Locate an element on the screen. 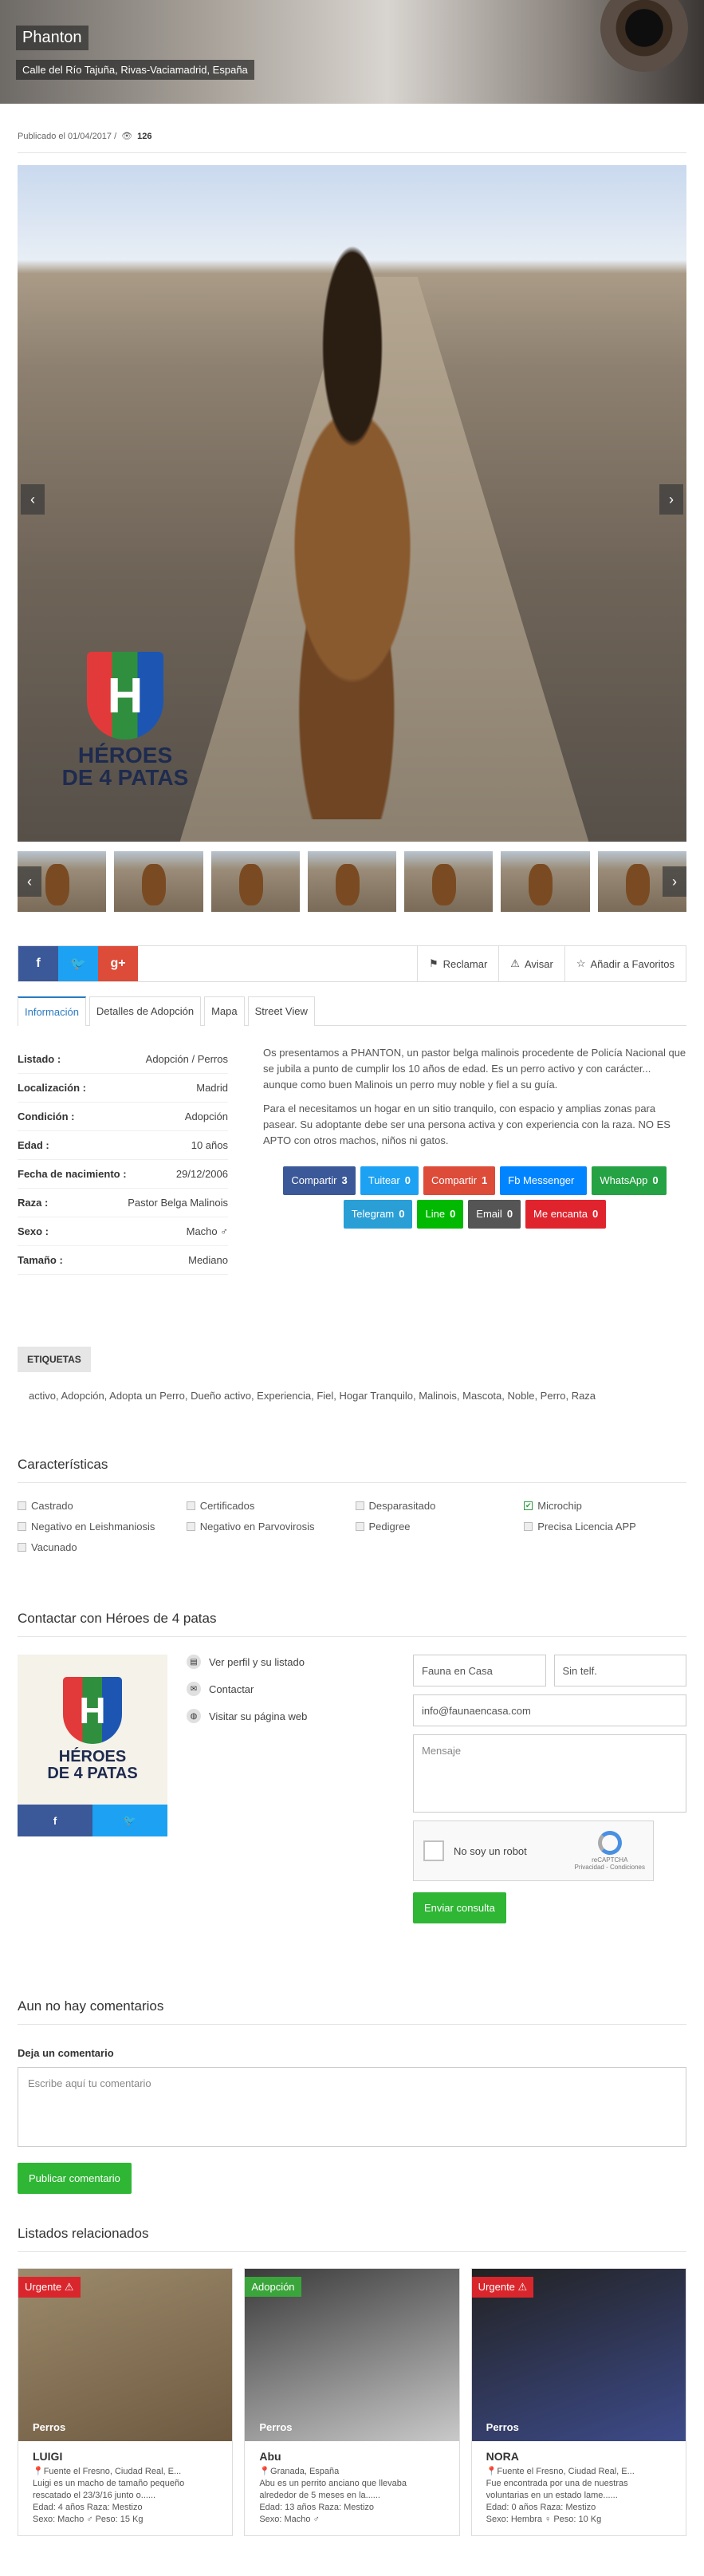 This screenshot has width=704, height=2576. share-label: Me encanta is located at coordinates (560, 1214).